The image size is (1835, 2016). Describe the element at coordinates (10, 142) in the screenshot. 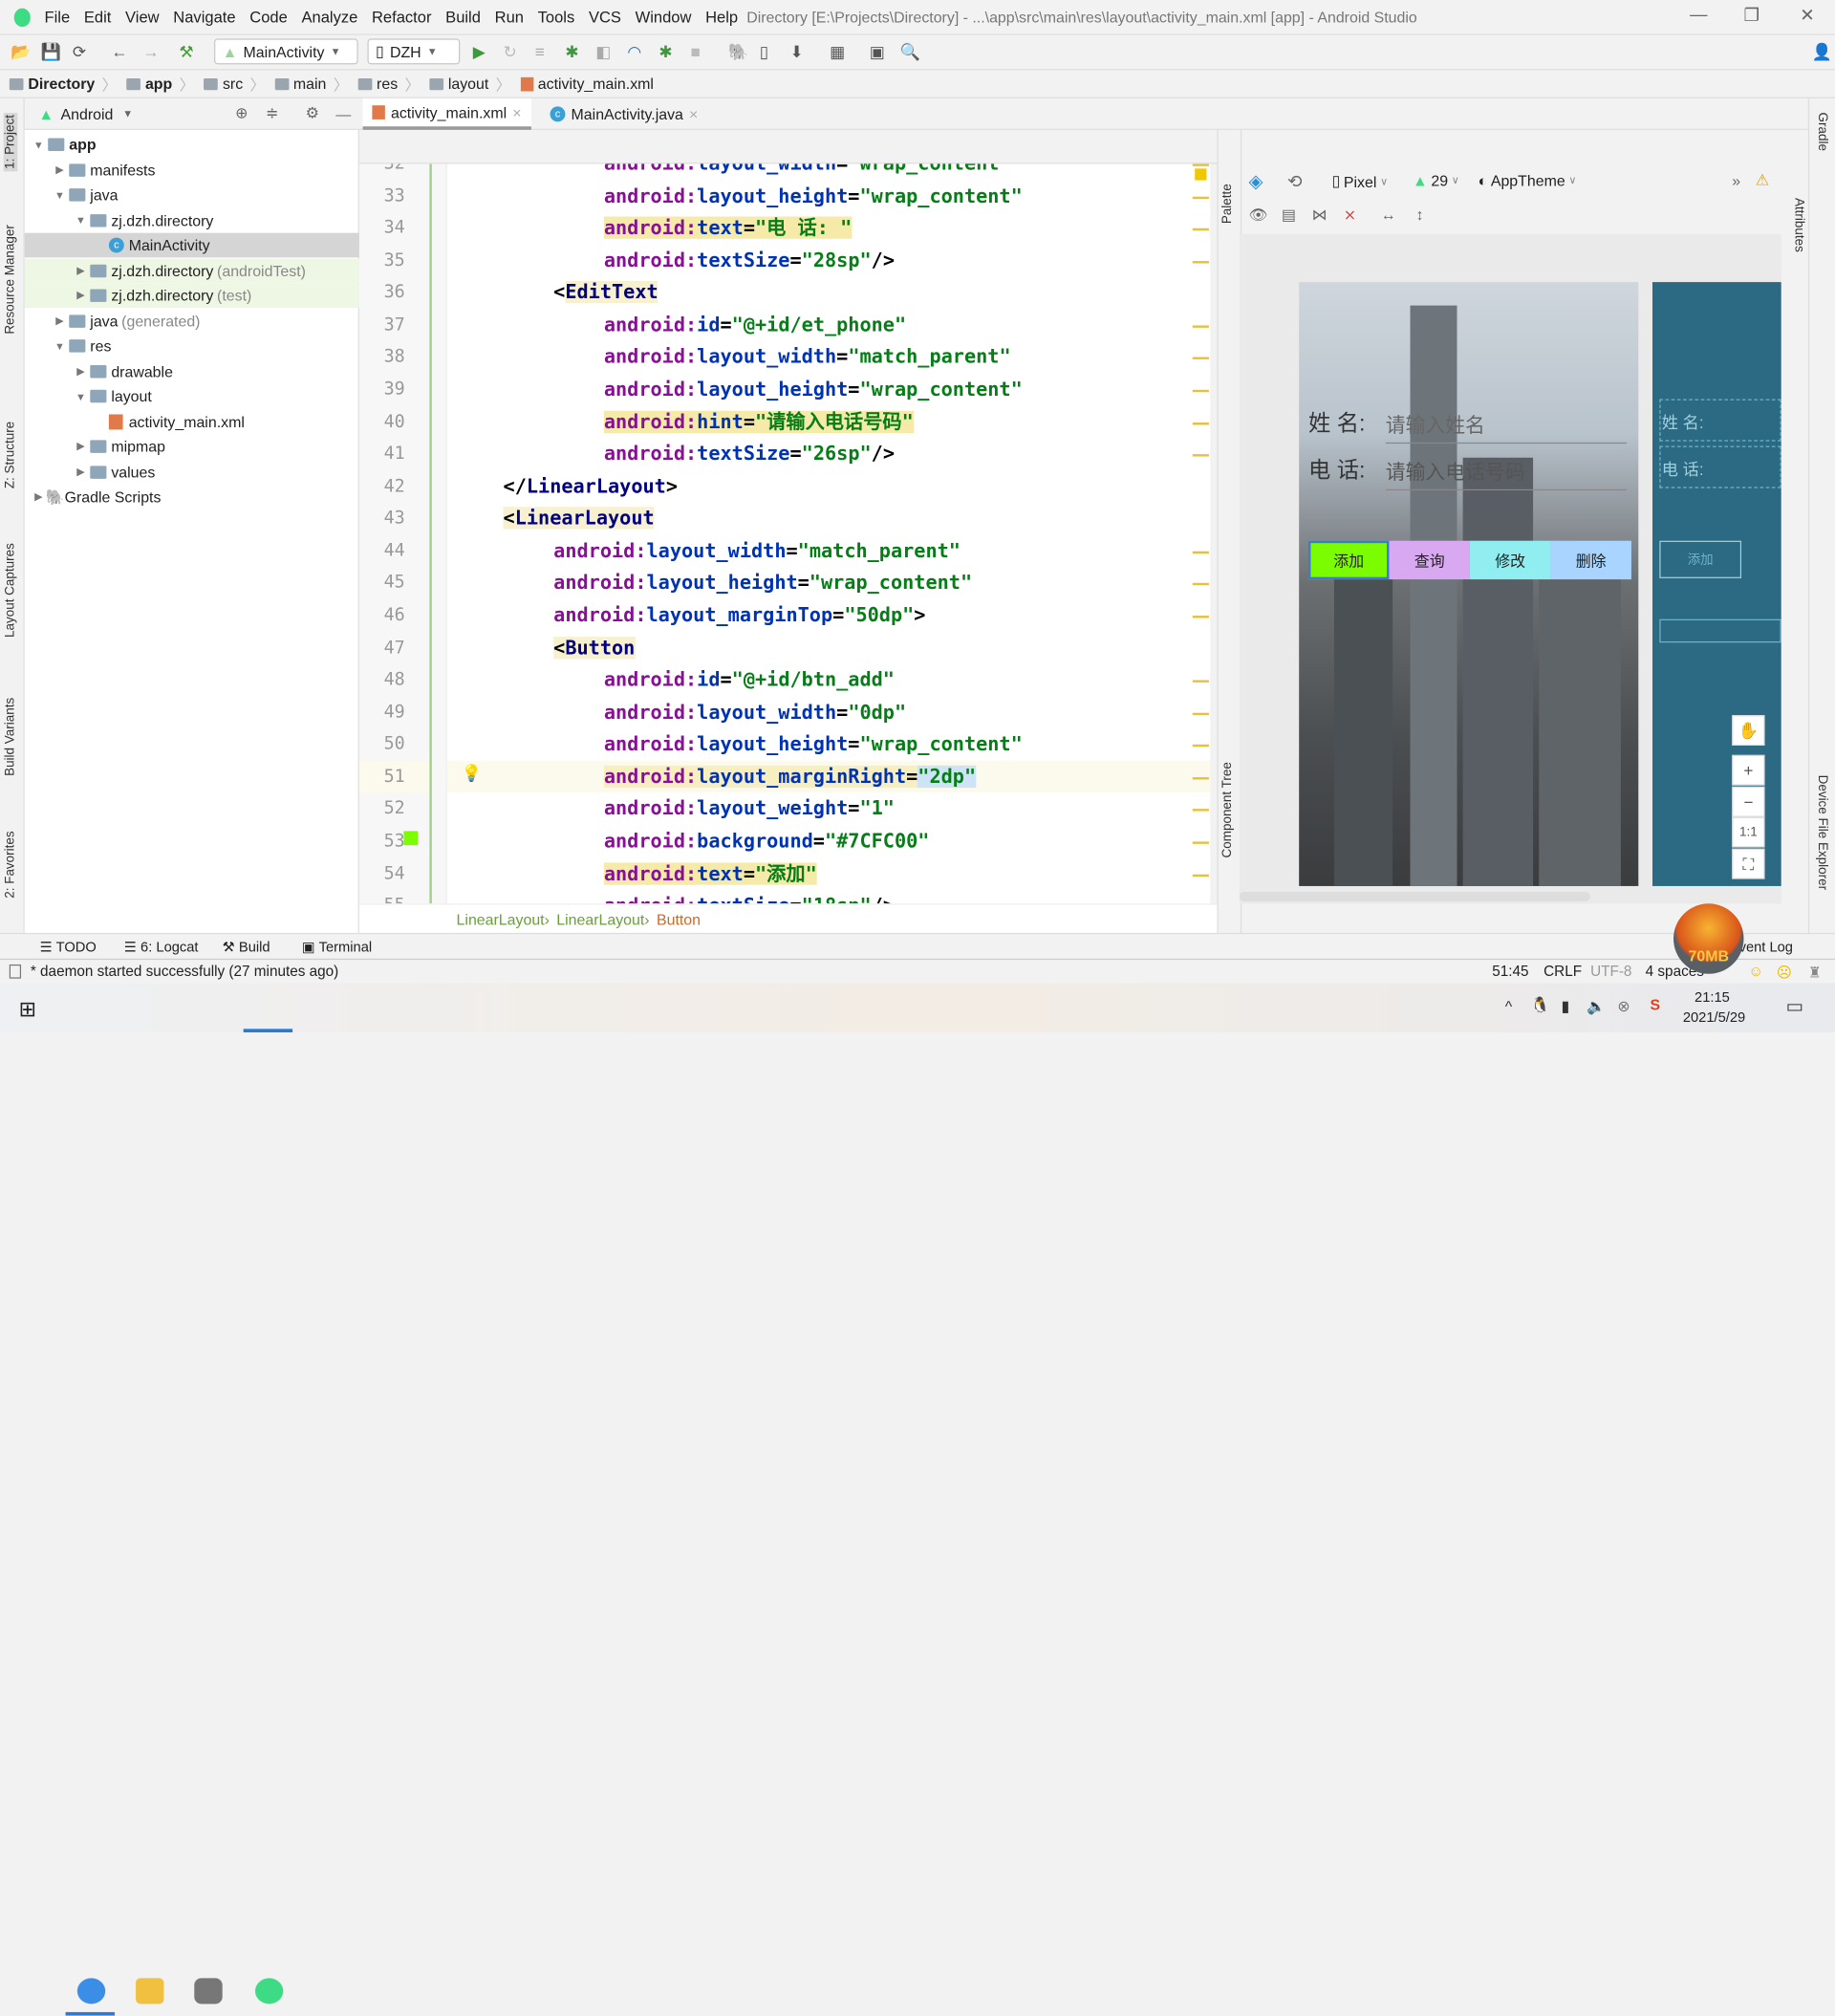

I see `tool-tab-project: 1: Project` at that location.